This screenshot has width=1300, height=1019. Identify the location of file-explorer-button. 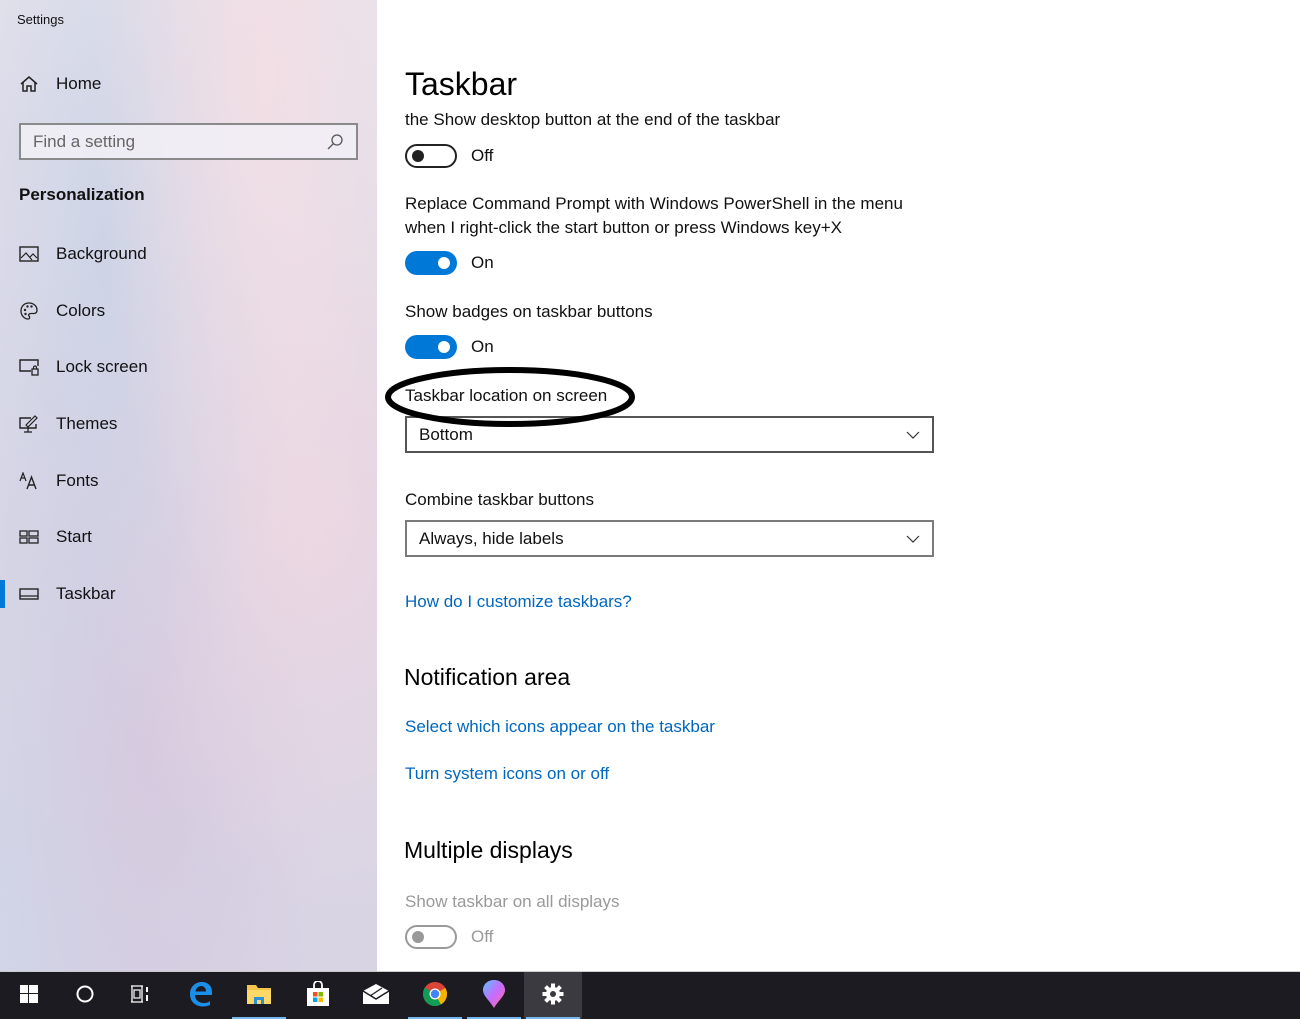
(259, 995).